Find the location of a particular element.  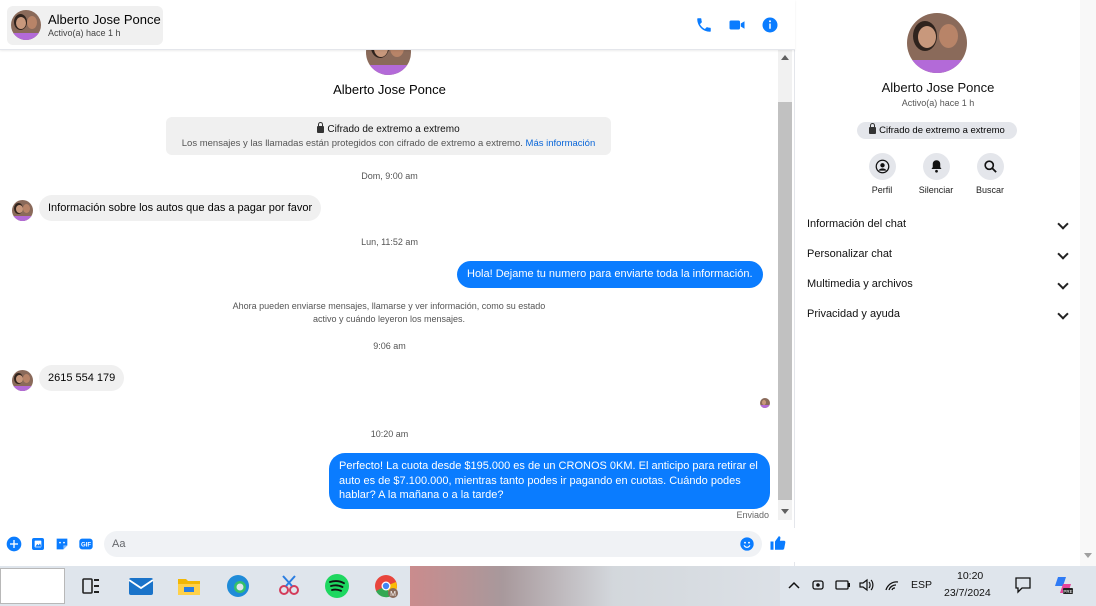

snipping-icon is located at coordinates (289, 586).